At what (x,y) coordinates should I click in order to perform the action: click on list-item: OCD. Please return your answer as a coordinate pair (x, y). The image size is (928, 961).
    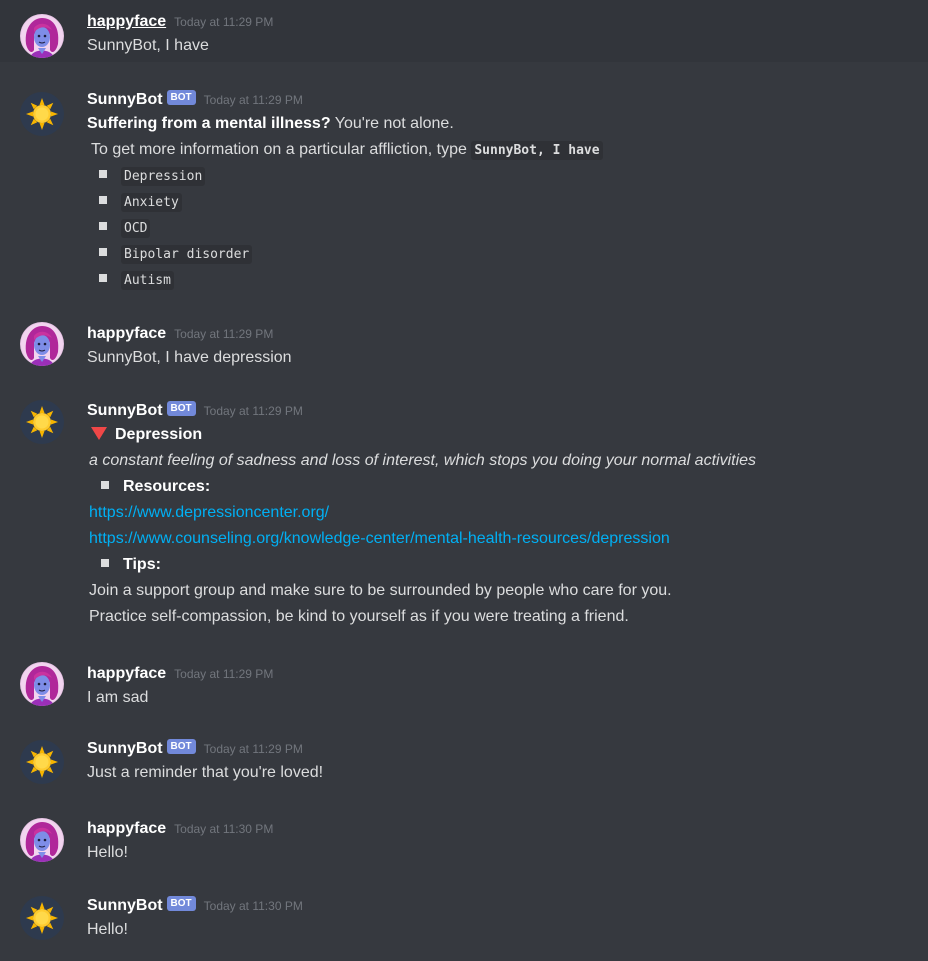
    Looking at the image, I should click on (499, 228).